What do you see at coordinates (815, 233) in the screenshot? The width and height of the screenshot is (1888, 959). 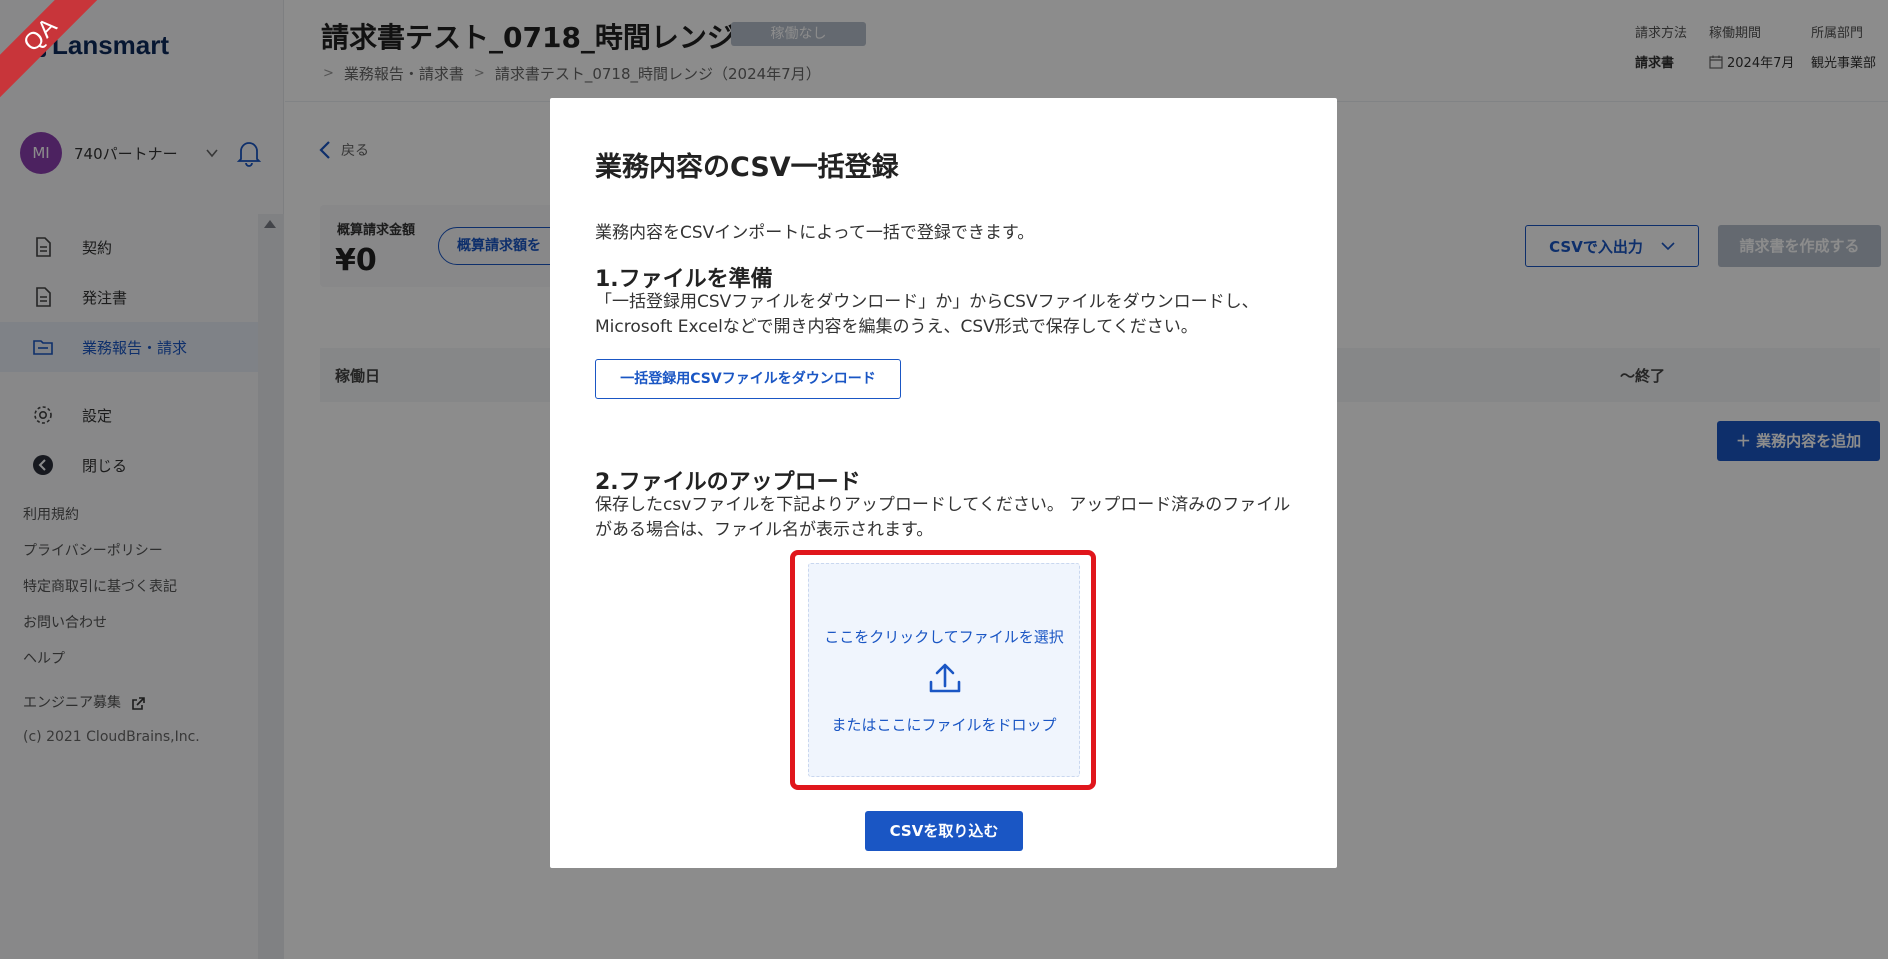 I see `modal-description: 業務内容をCSVインポートによって一括で登録できます。` at bounding box center [815, 233].